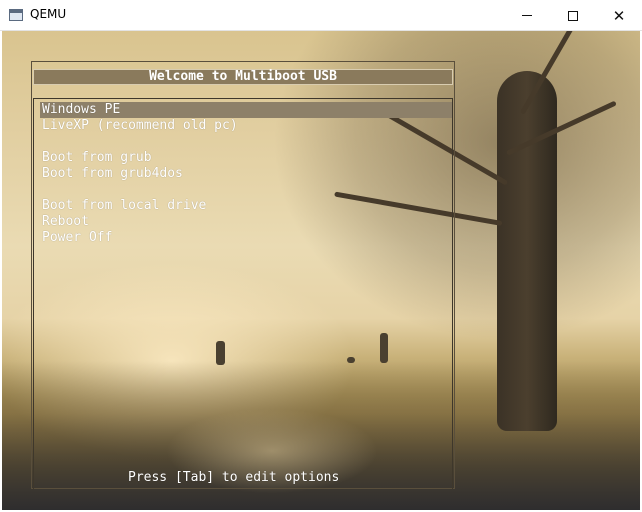 Image resolution: width=642 pixels, height=512 pixels. I want to click on boot-menu-header: Welcome to Multiboot USB, so click(243, 77).